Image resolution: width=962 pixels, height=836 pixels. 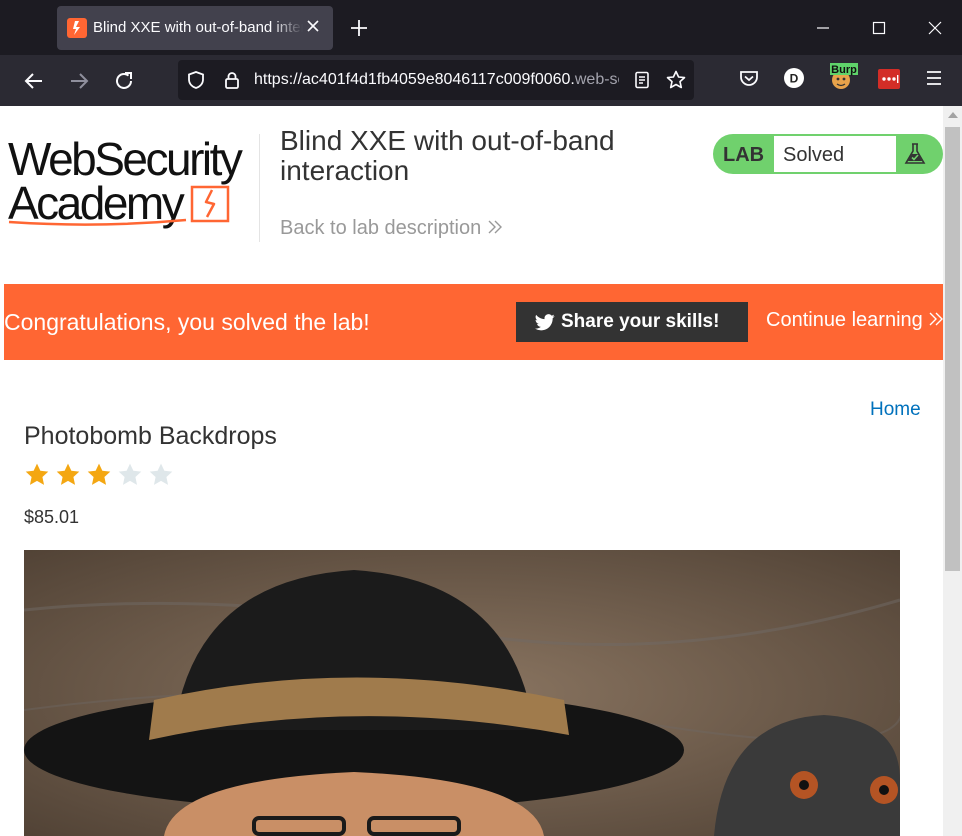 What do you see at coordinates (198, 27) in the screenshot?
I see `tab-title: Blind XXE with out-of-band interaction` at bounding box center [198, 27].